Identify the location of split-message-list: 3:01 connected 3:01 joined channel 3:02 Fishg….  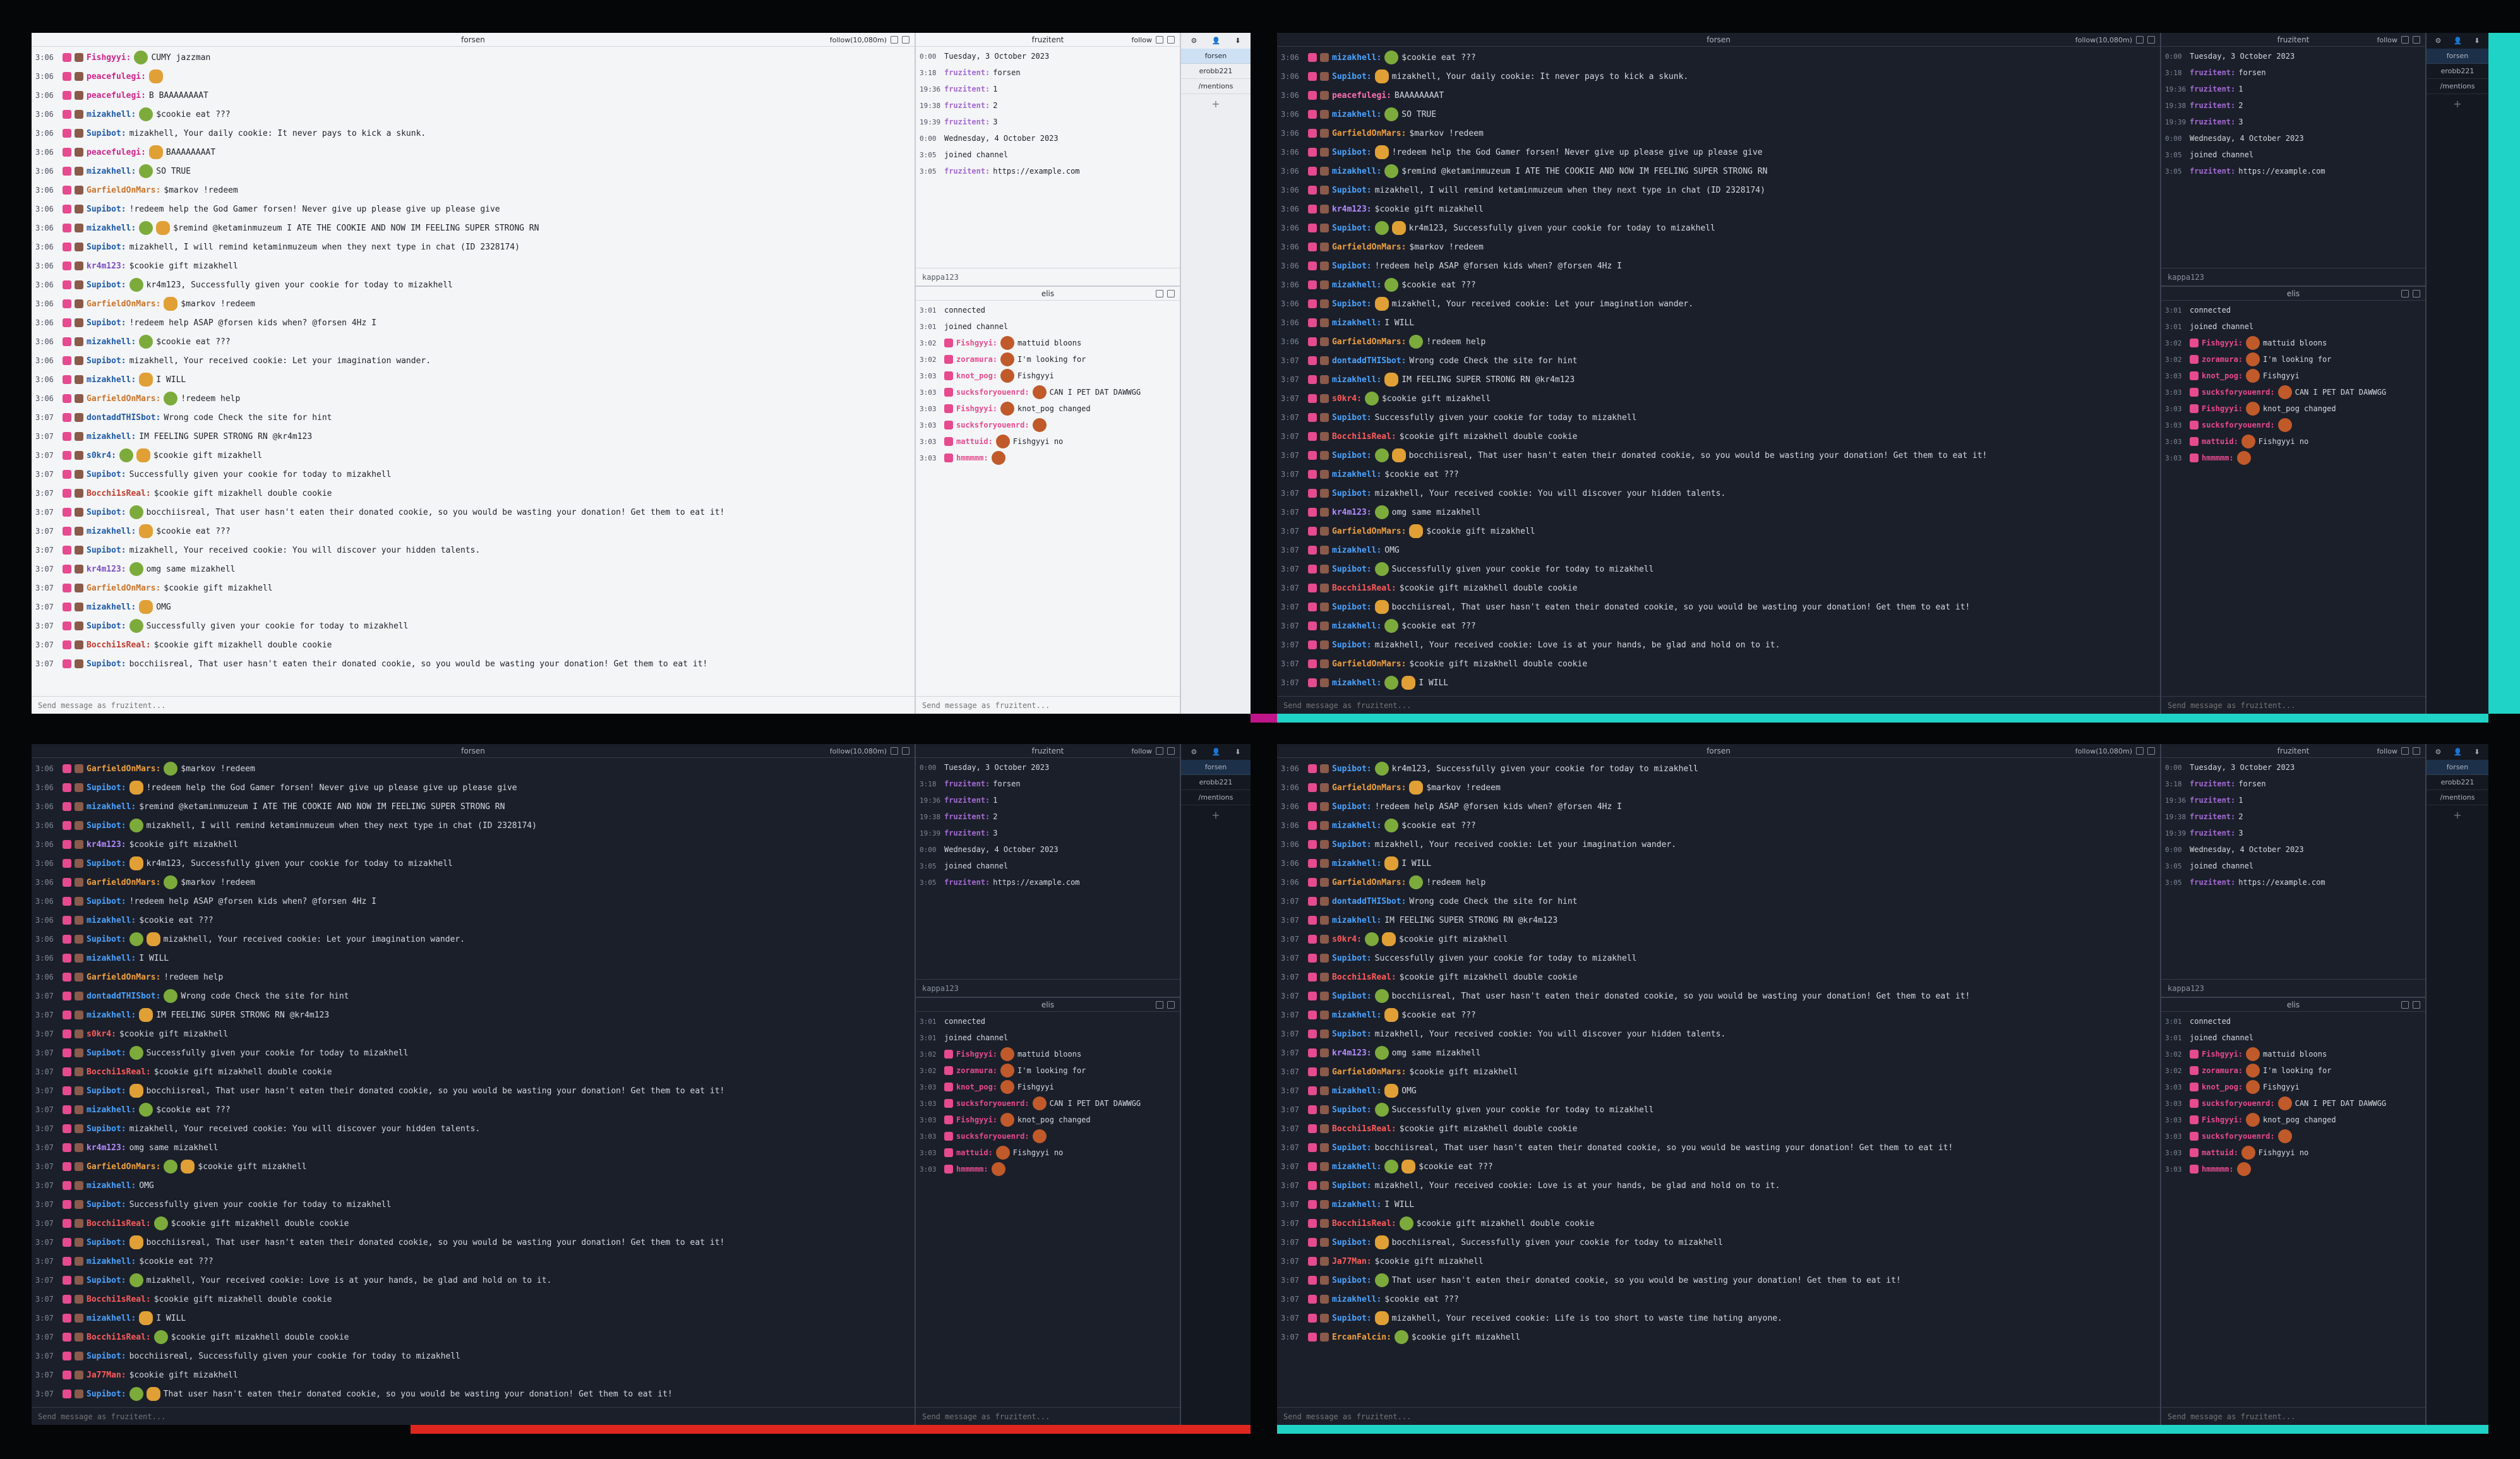
(1048, 1209).